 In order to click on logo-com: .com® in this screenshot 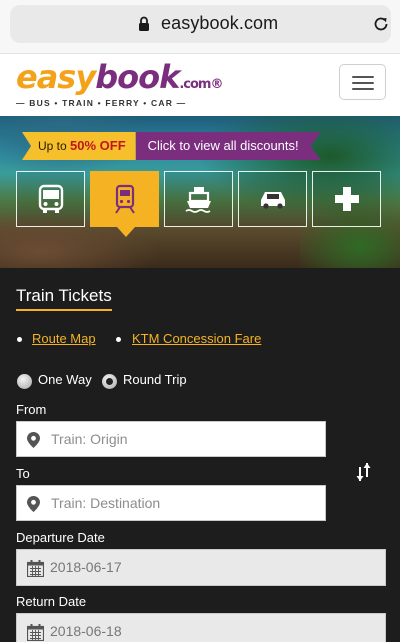, I will do `click(201, 84)`.